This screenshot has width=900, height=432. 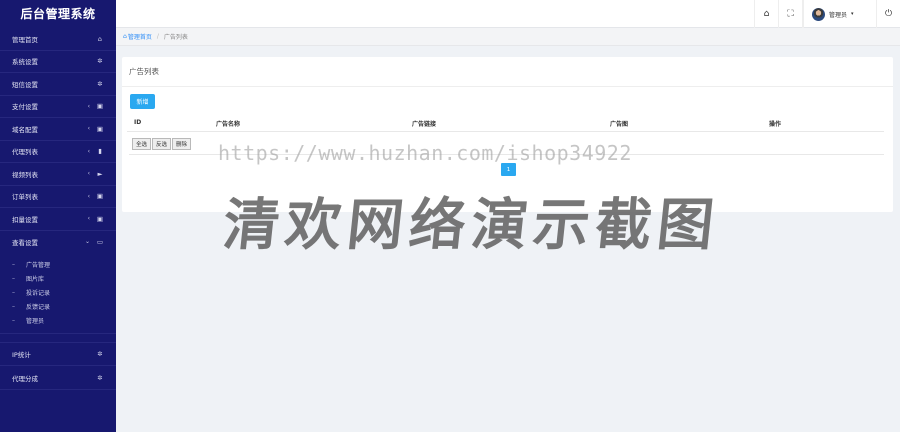 What do you see at coordinates (25, 219) in the screenshot?
I see `sidebar-item-label: 扣量设置` at bounding box center [25, 219].